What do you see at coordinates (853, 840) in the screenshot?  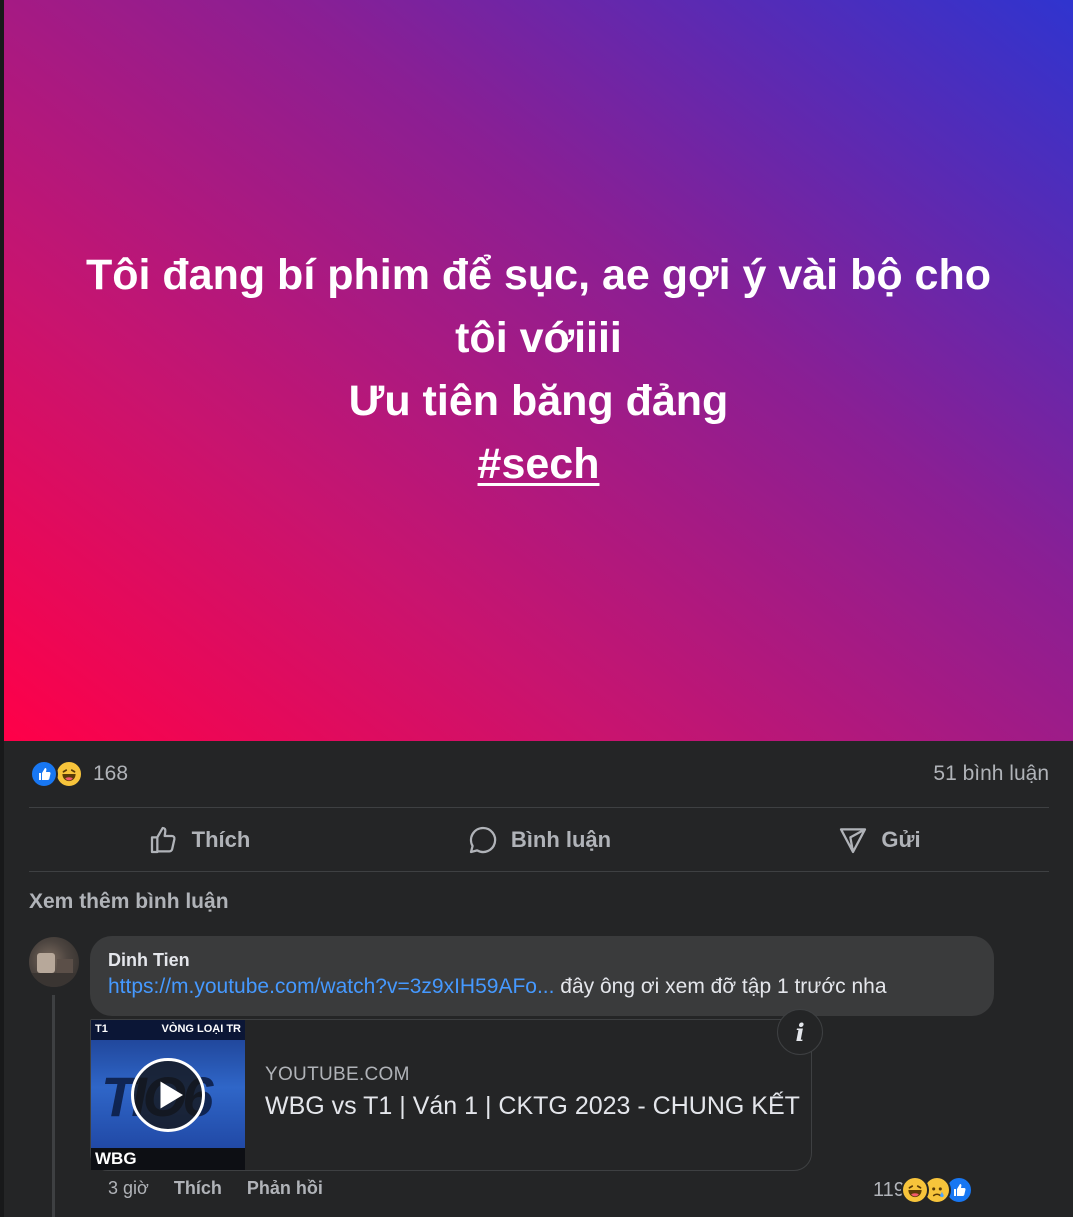 I see `send-icon` at bounding box center [853, 840].